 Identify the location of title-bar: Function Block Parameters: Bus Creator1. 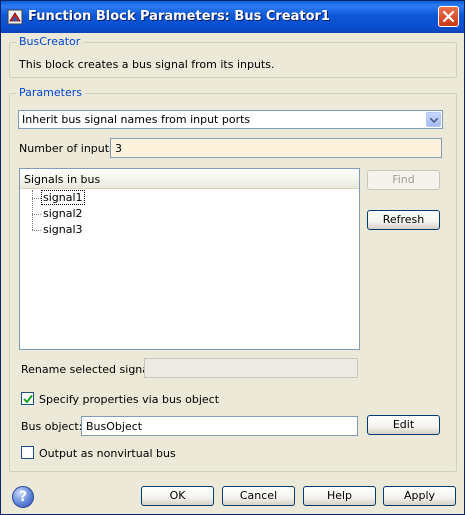
(232, 17).